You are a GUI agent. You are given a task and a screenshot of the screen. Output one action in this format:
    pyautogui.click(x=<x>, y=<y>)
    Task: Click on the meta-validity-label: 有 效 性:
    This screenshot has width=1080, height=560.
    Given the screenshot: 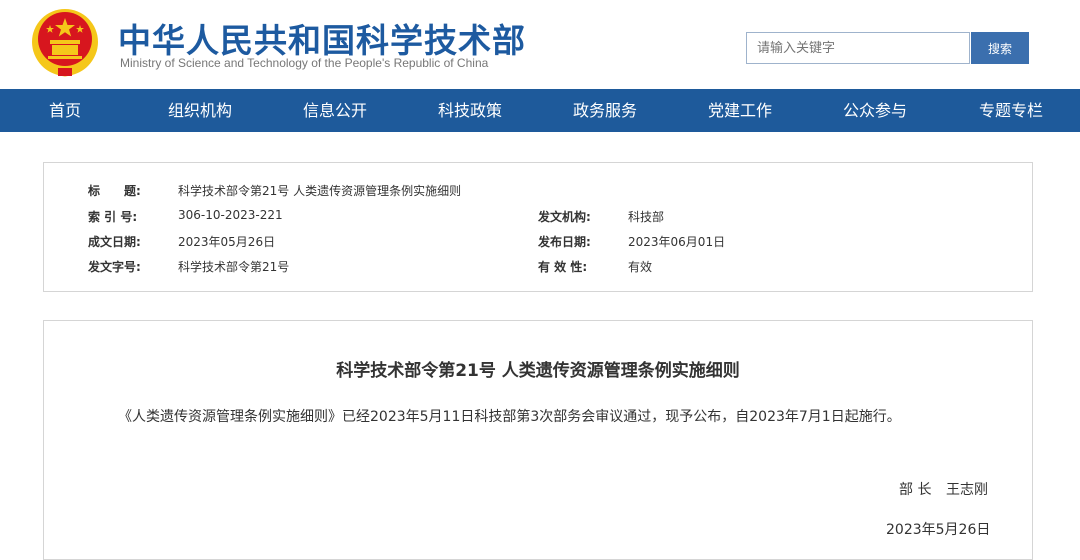 What is the action you would take?
    pyautogui.click(x=563, y=267)
    